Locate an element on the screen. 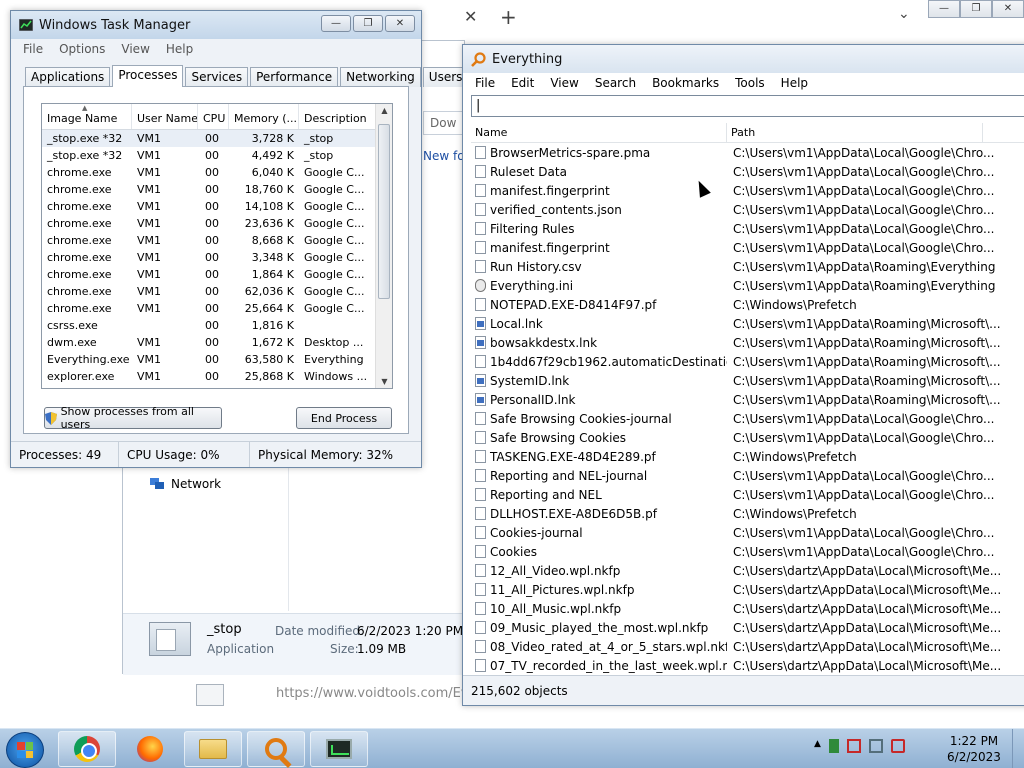 The width and height of the screenshot is (1024, 768). menu-bookmarks: Bookmarks is located at coordinates (685, 83).